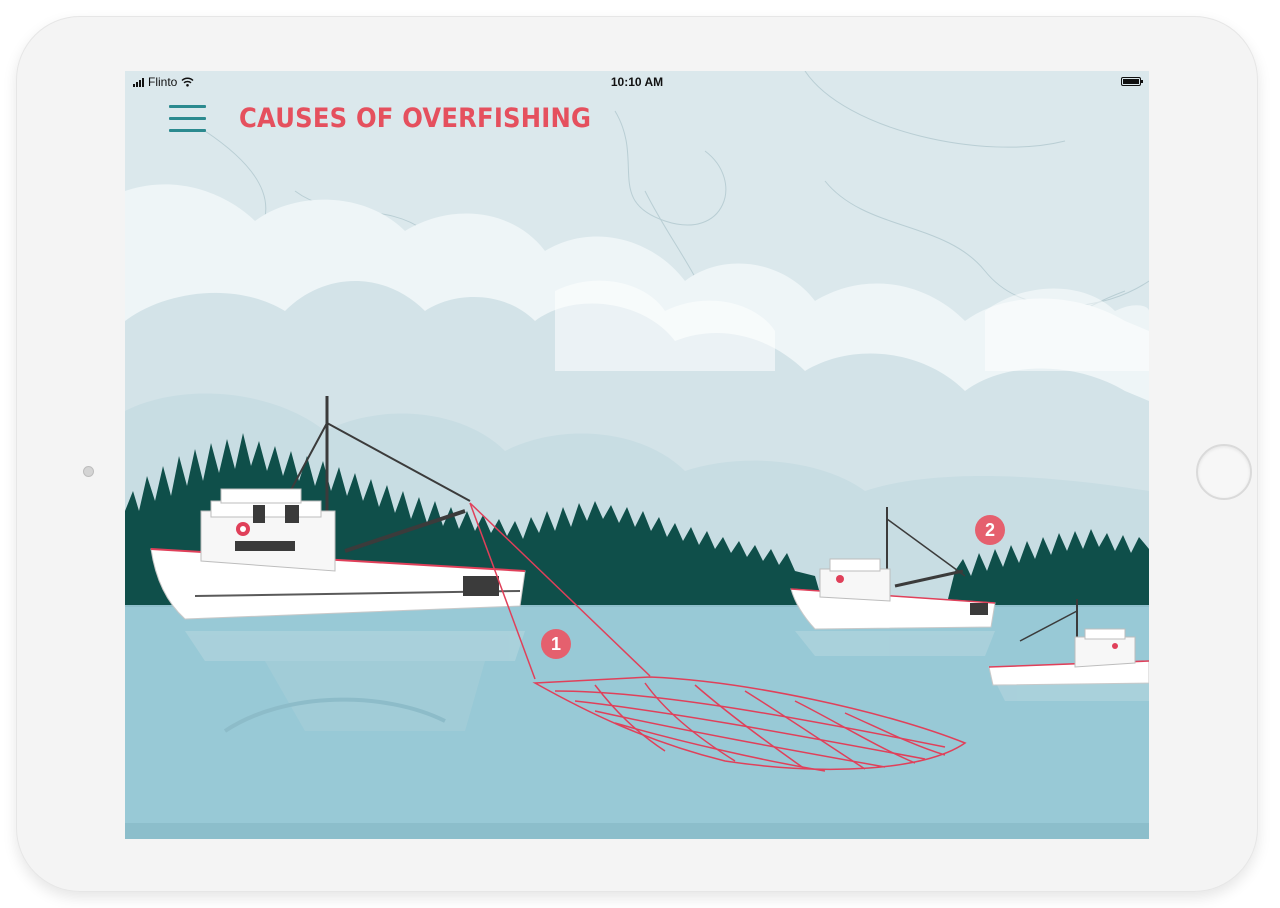  Describe the element at coordinates (188, 119) in the screenshot. I see `hamburger-menu-icon` at that location.